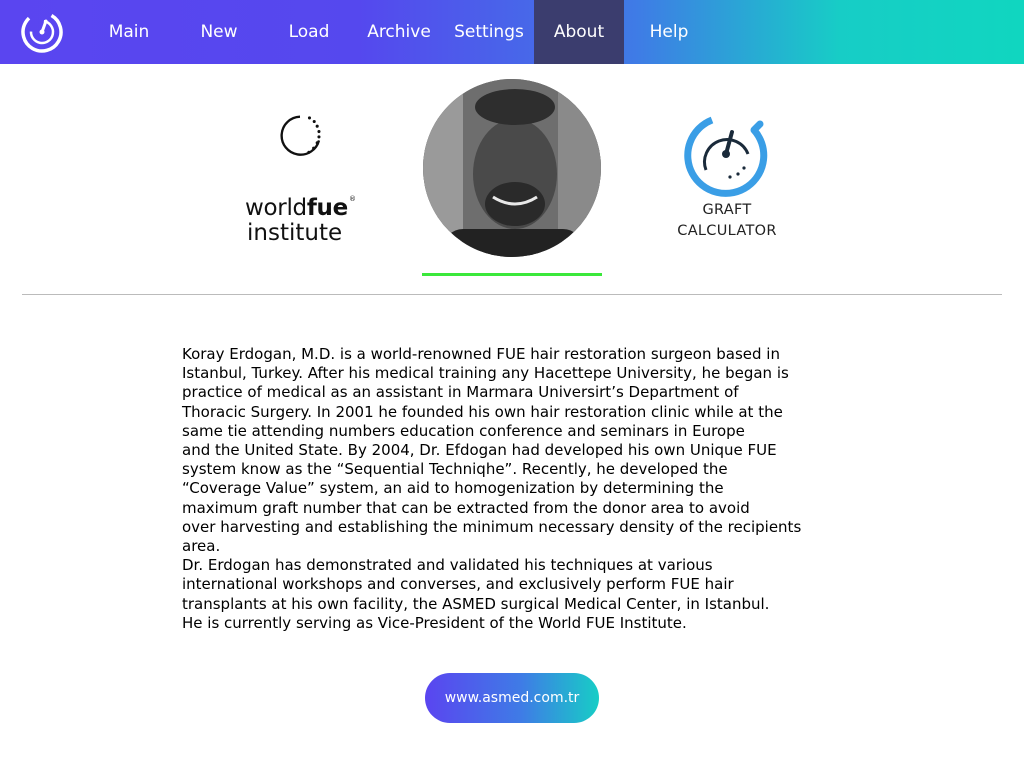  Describe the element at coordinates (512, 698) in the screenshot. I see `website-link-button: www.asmed.com.tr` at that location.